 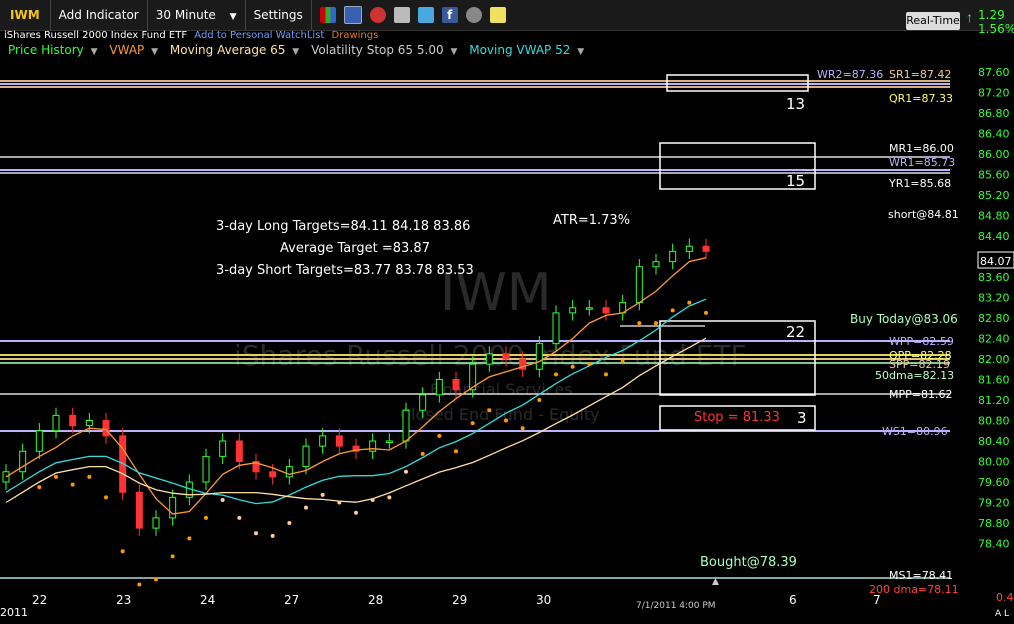 I want to click on arrow-up-icon: ↑, so click(x=969, y=17).